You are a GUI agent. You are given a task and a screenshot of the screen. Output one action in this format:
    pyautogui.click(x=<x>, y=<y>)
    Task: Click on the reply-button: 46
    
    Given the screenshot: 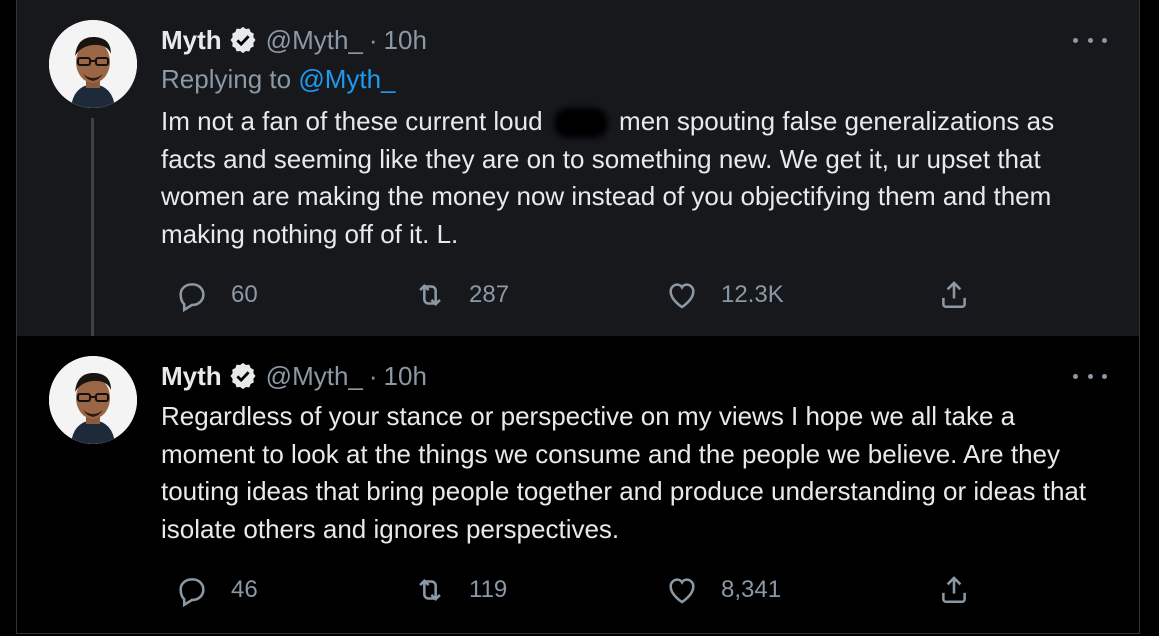 What is the action you would take?
    pyautogui.click(x=216, y=590)
    